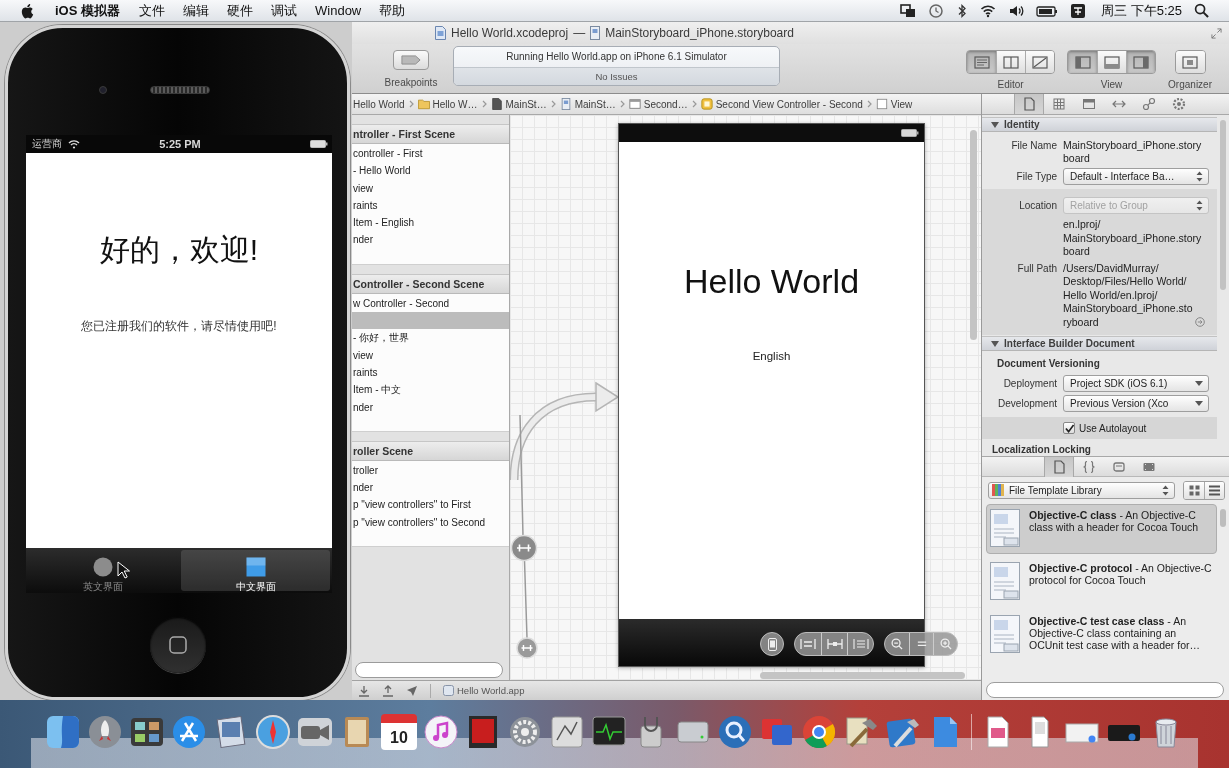  I want to click on checkbox, so click(1069, 428).